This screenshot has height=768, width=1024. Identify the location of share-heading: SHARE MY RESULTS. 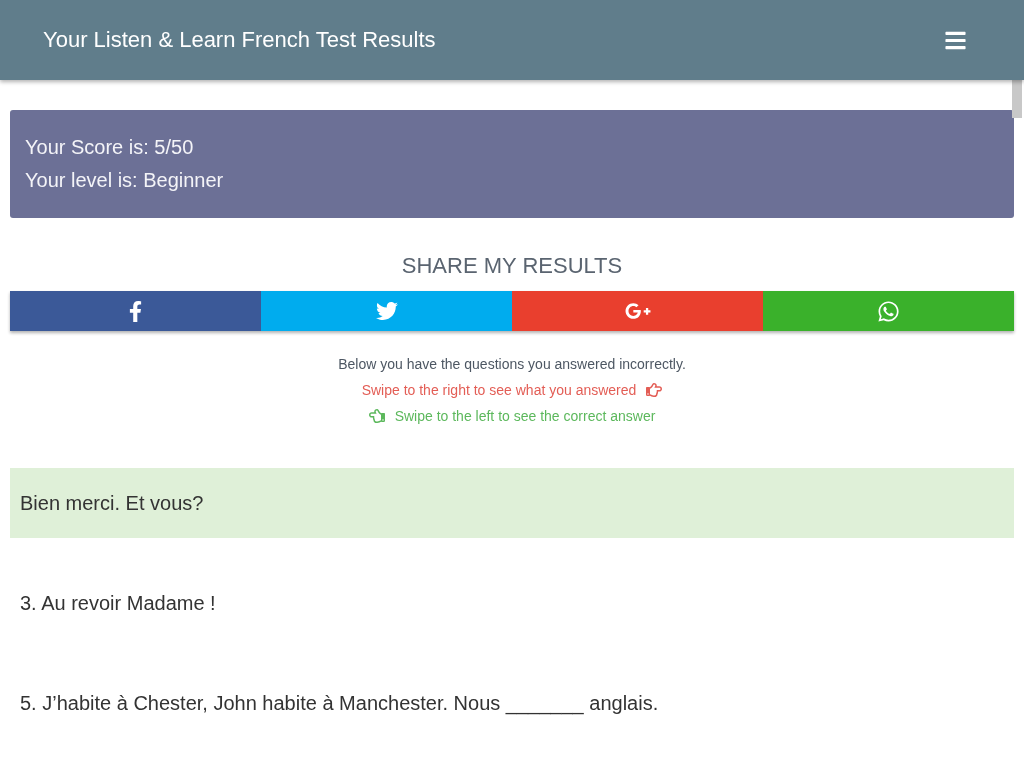
(512, 266).